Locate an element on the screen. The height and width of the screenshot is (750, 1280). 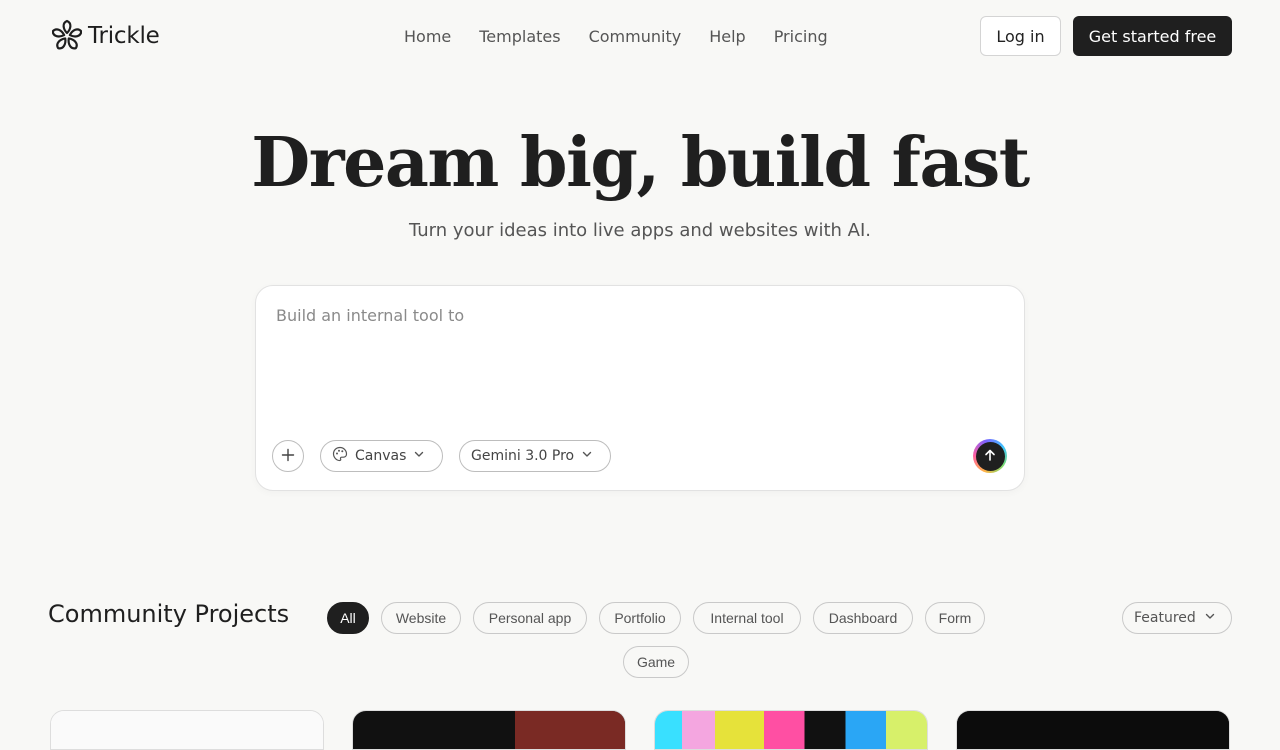
filter-chip-personal-app: Personal app is located at coordinates (530, 618).